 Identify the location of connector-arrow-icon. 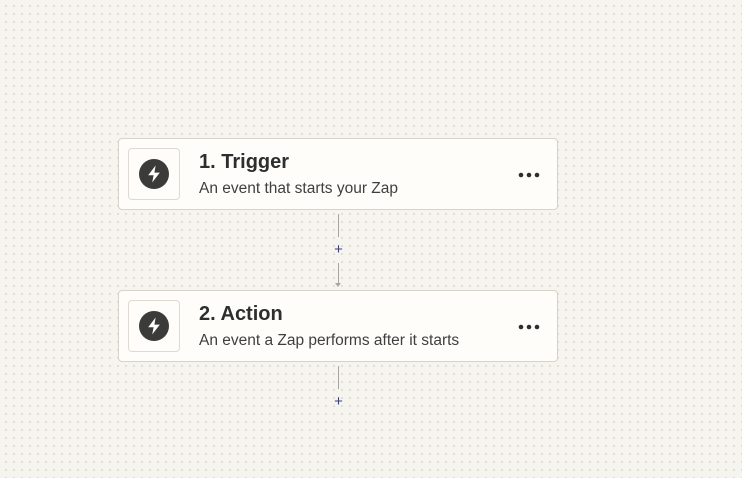
(338, 285).